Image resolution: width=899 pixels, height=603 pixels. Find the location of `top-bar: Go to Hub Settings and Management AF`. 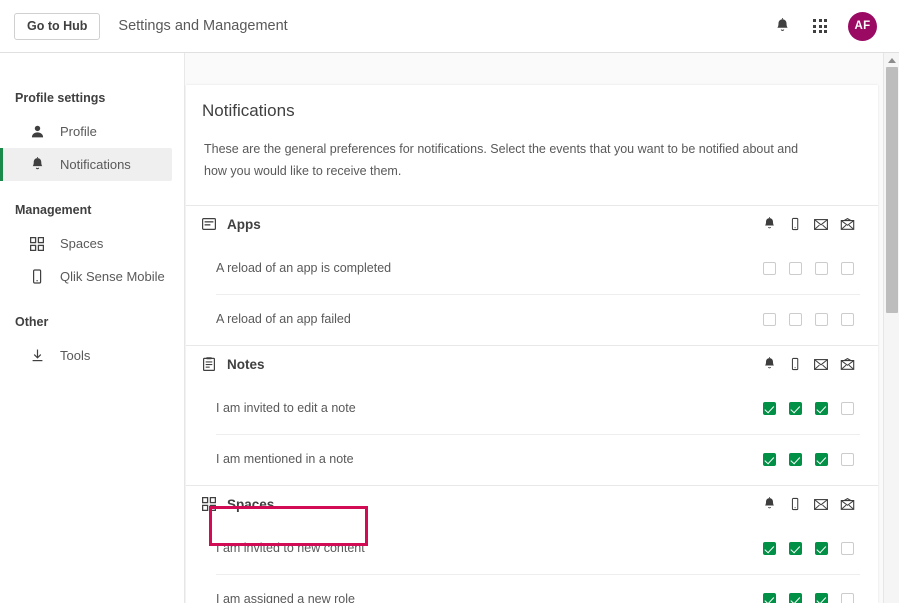

top-bar: Go to Hub Settings and Management AF is located at coordinates (449, 26).